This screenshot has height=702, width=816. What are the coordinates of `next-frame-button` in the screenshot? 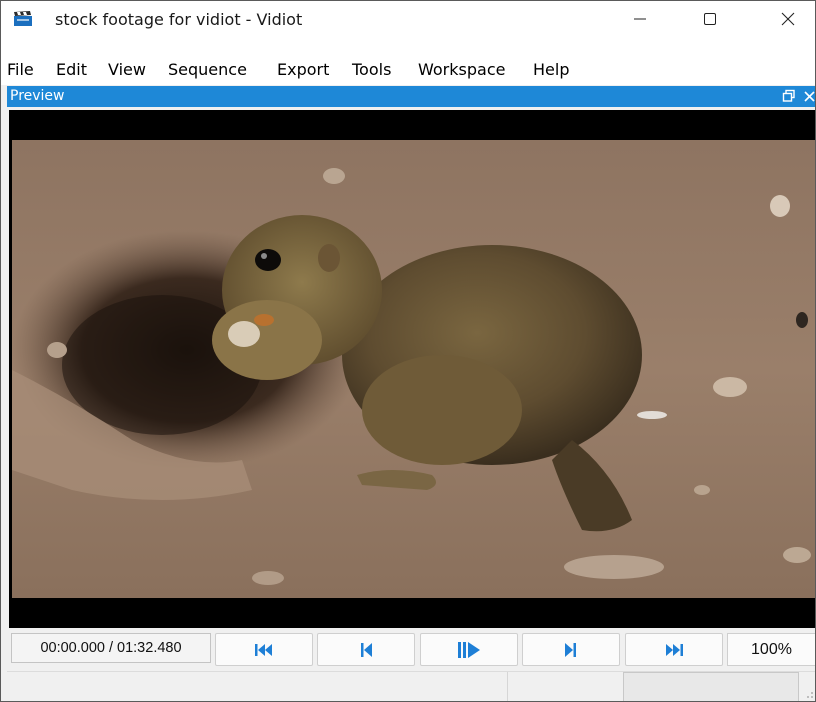 It's located at (571, 649).